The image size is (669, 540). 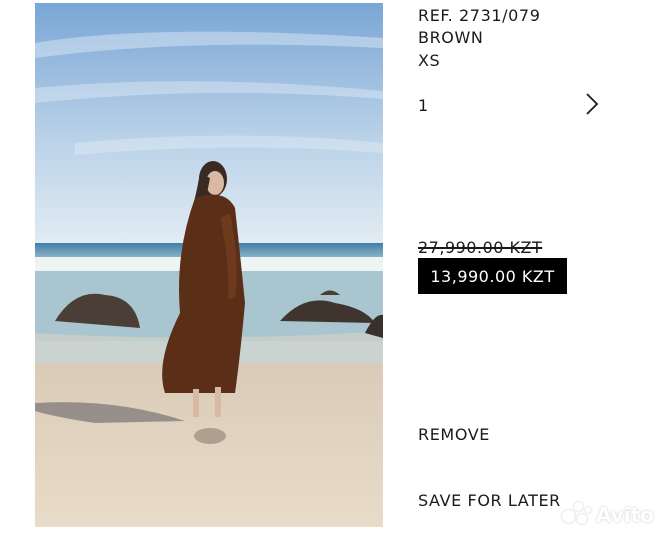 I want to click on sale-price-badge: 13,990.00 KZT, so click(x=492, y=276).